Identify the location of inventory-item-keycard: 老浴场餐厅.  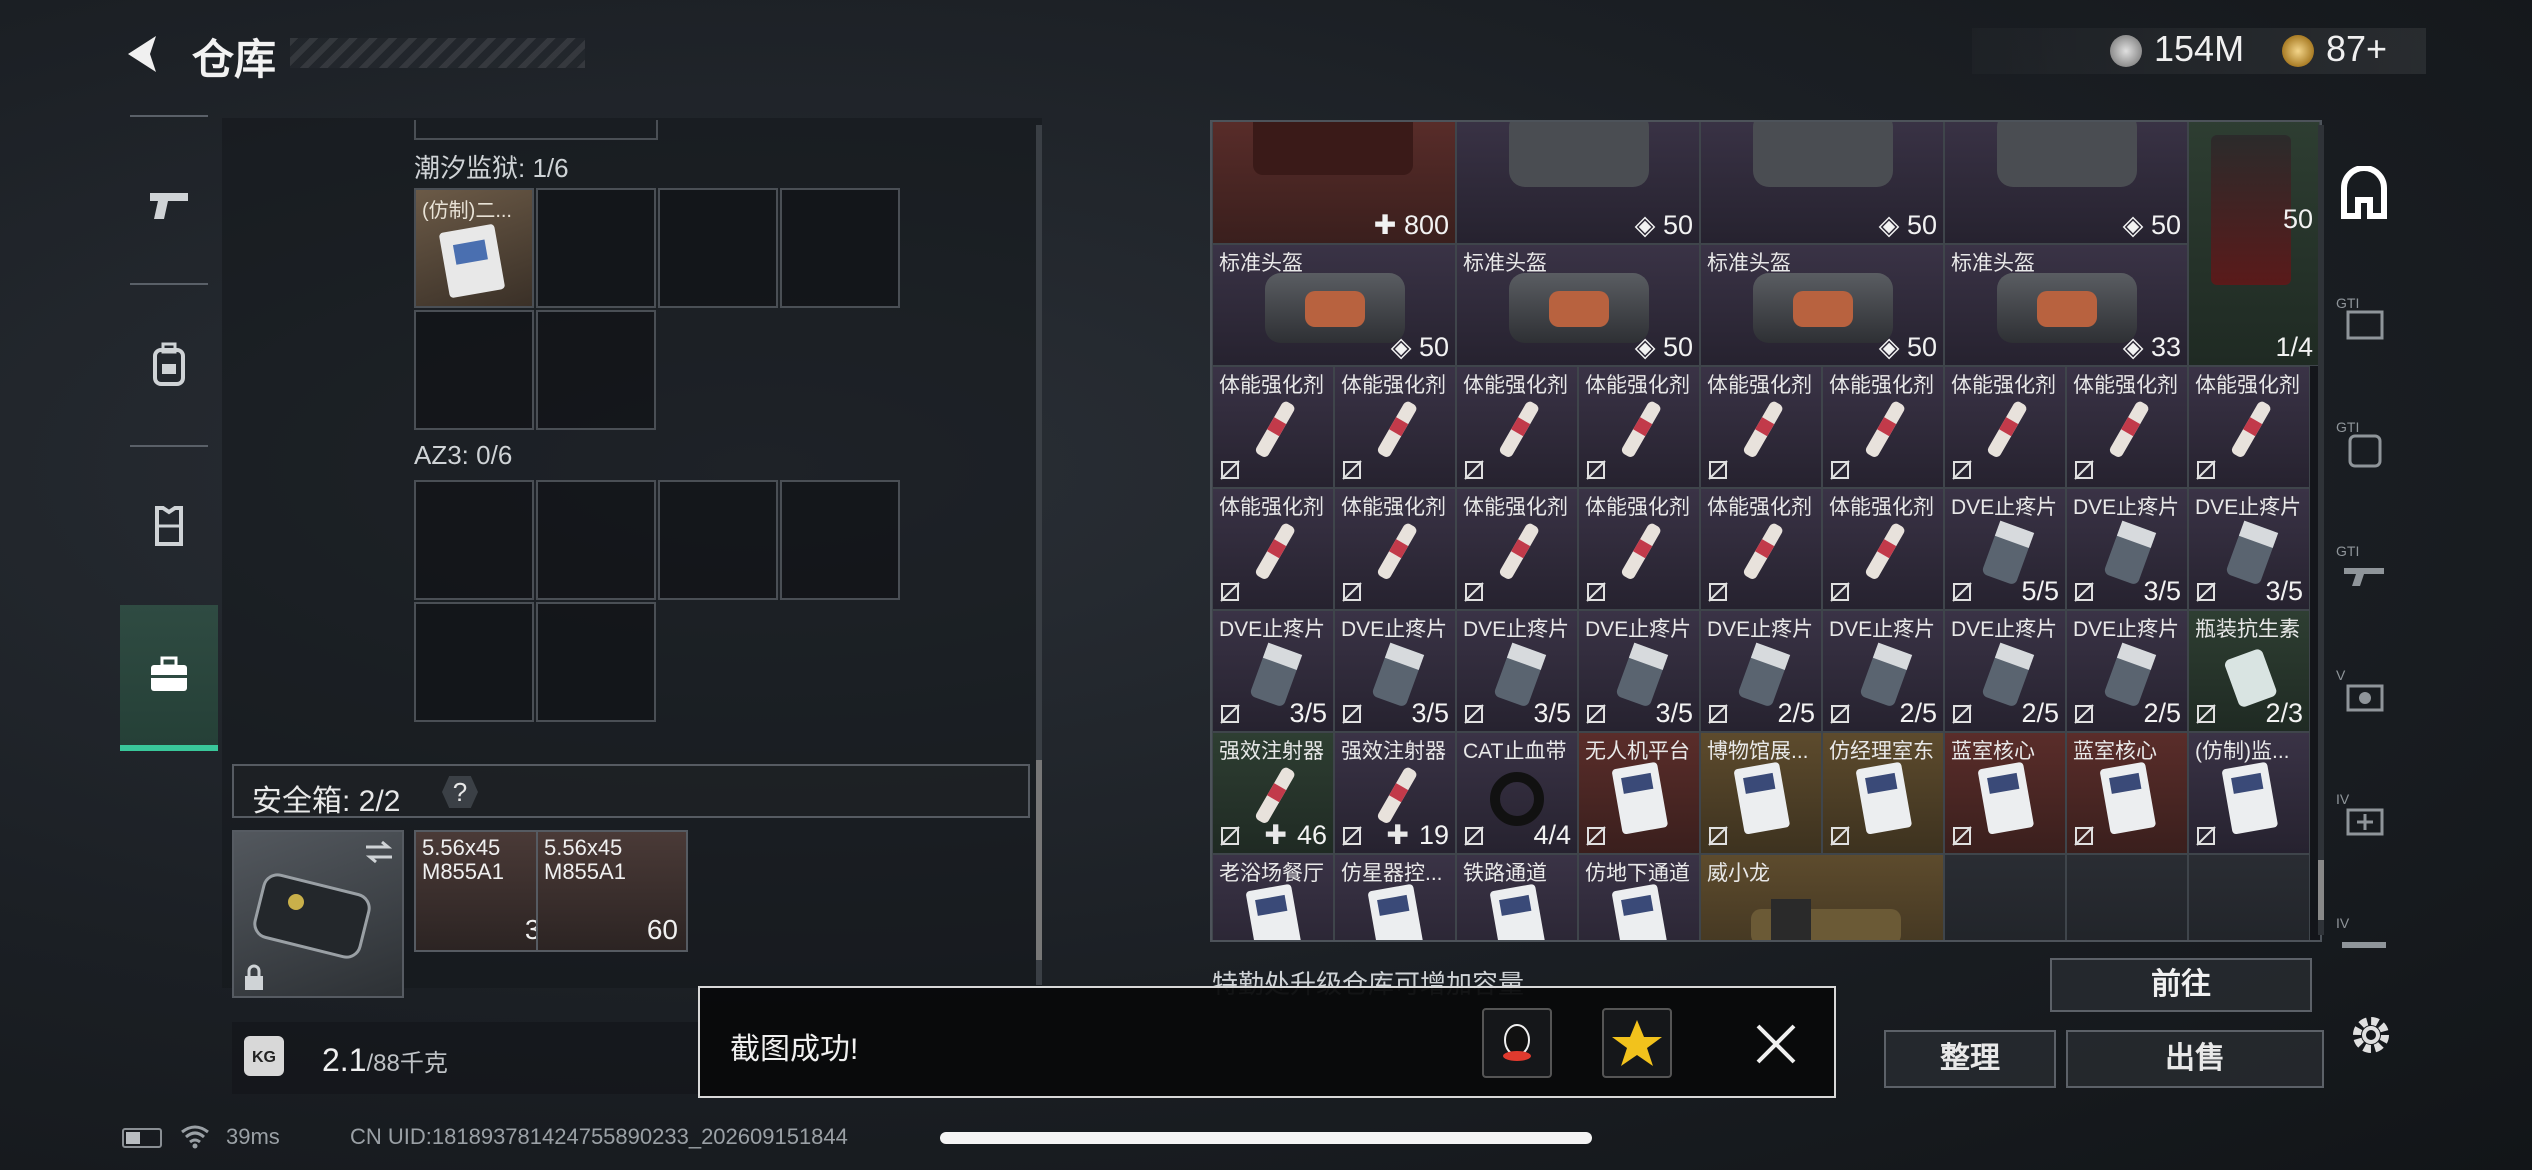
(1273, 897).